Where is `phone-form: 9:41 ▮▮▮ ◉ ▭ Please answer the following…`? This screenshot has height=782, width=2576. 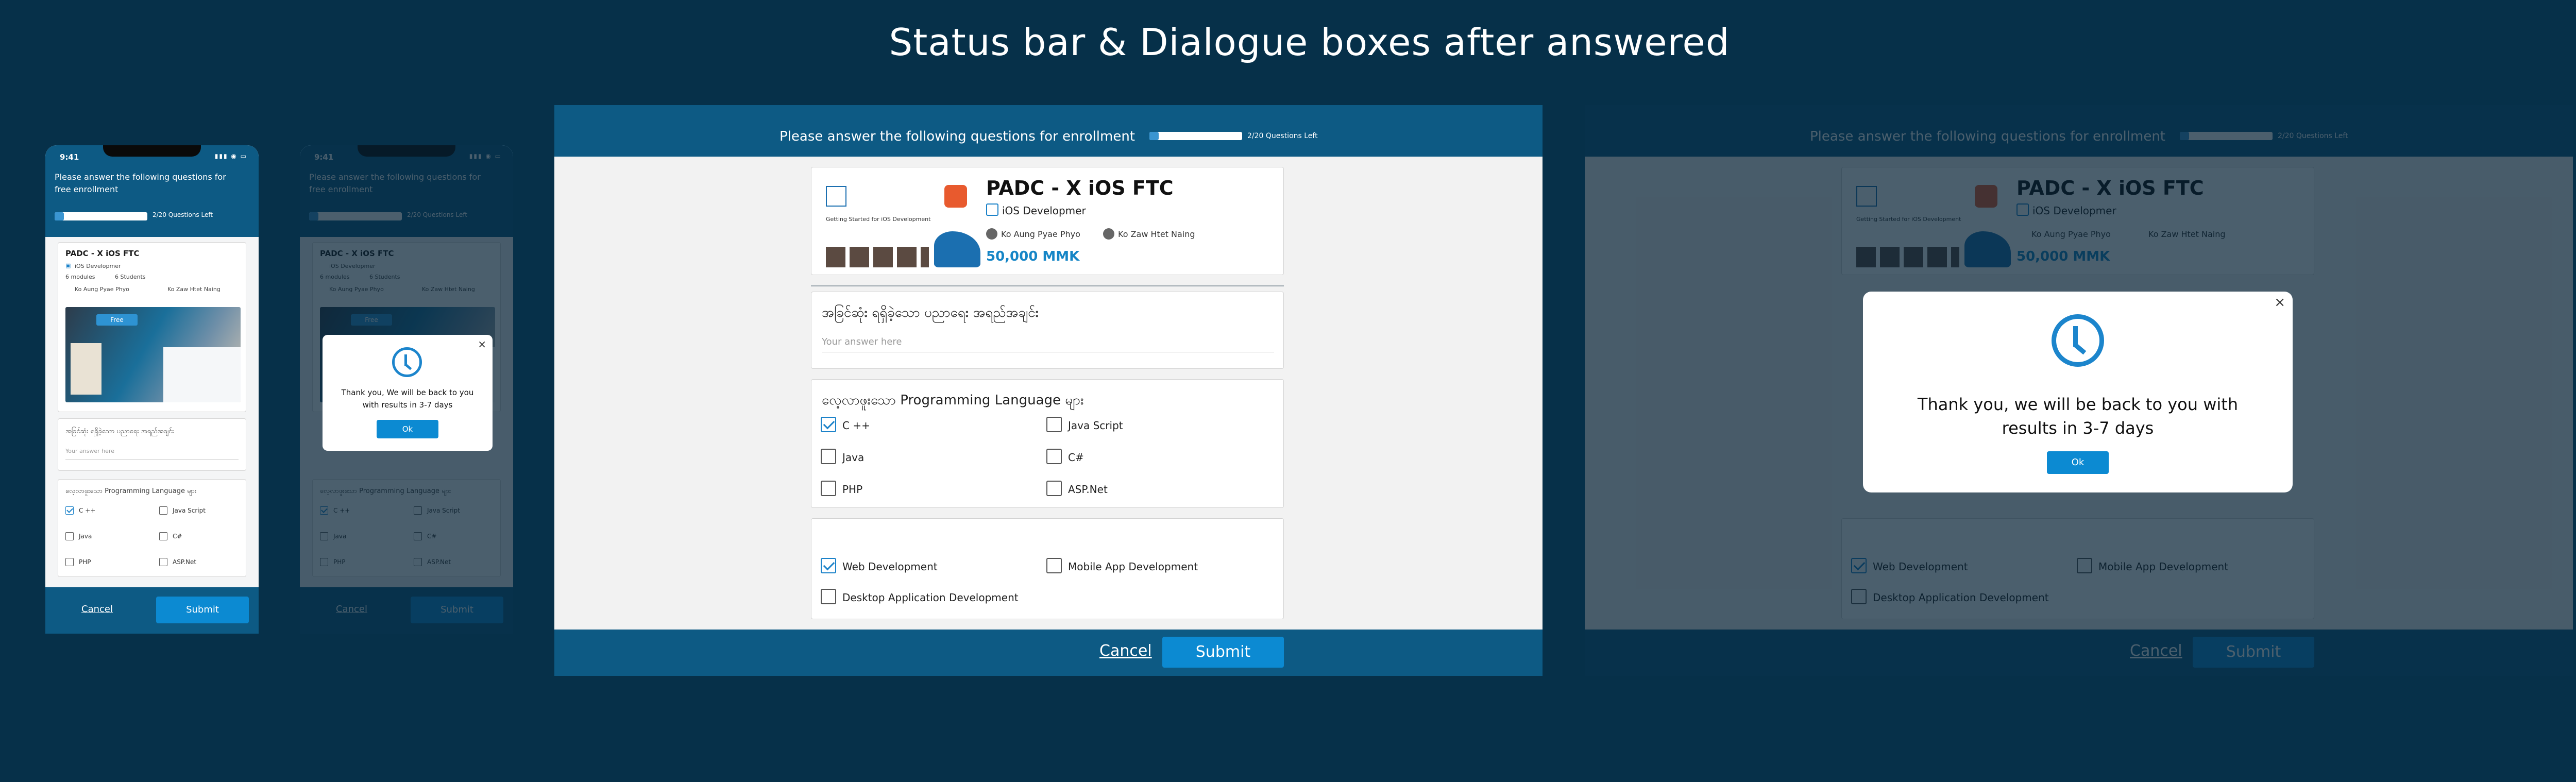 phone-form: 9:41 ▮▮▮ ◉ ▭ Please answer the following… is located at coordinates (152, 389).